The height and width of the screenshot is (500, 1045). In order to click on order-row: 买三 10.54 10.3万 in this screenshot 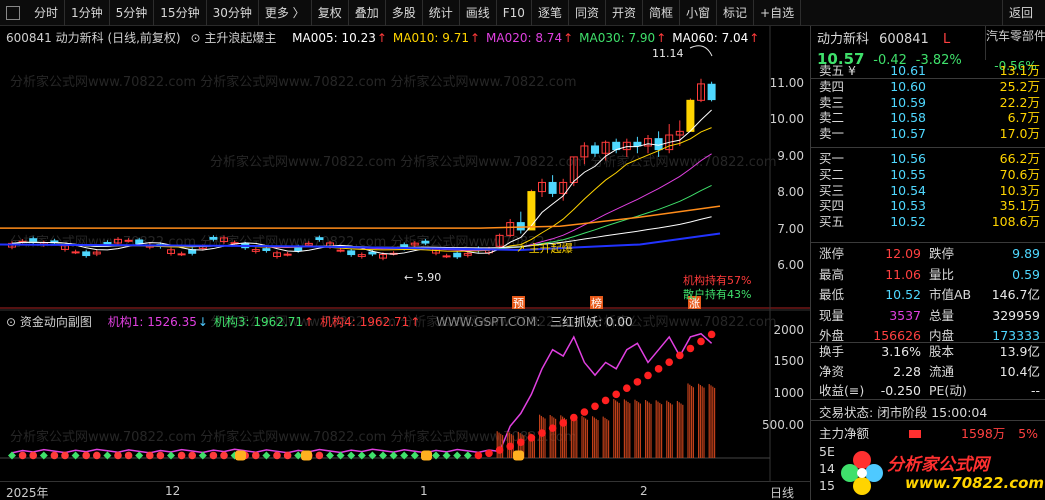, I will do `click(928, 191)`.